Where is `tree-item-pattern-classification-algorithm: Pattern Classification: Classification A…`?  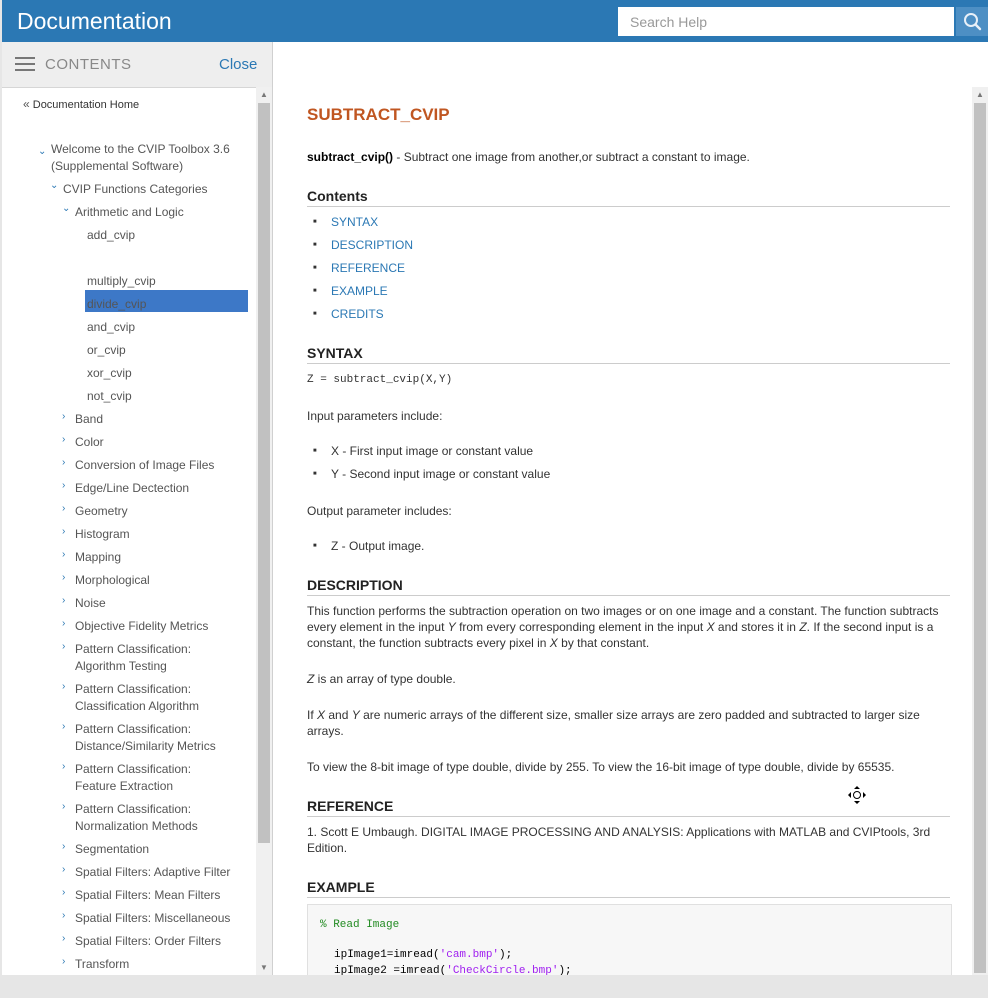
tree-item-pattern-classification-algorithm: Pattern Classification: Classification A… is located at coordinates (137, 698).